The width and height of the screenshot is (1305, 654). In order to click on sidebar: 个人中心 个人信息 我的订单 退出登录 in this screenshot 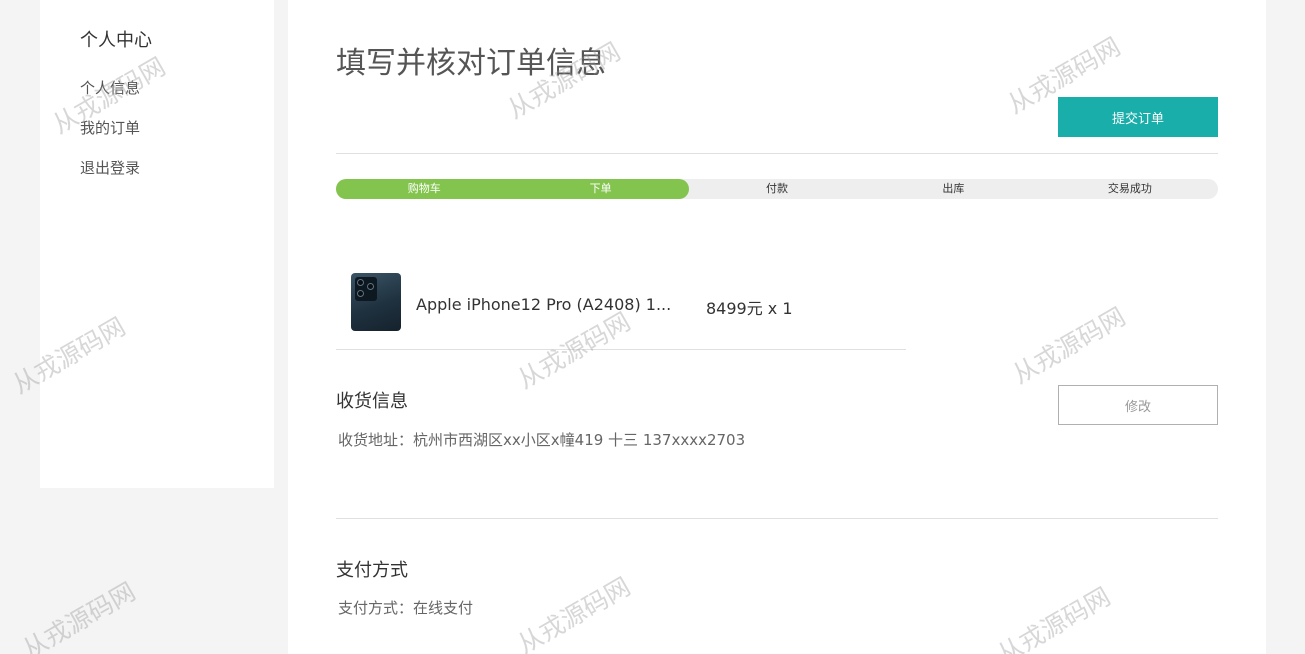, I will do `click(157, 244)`.